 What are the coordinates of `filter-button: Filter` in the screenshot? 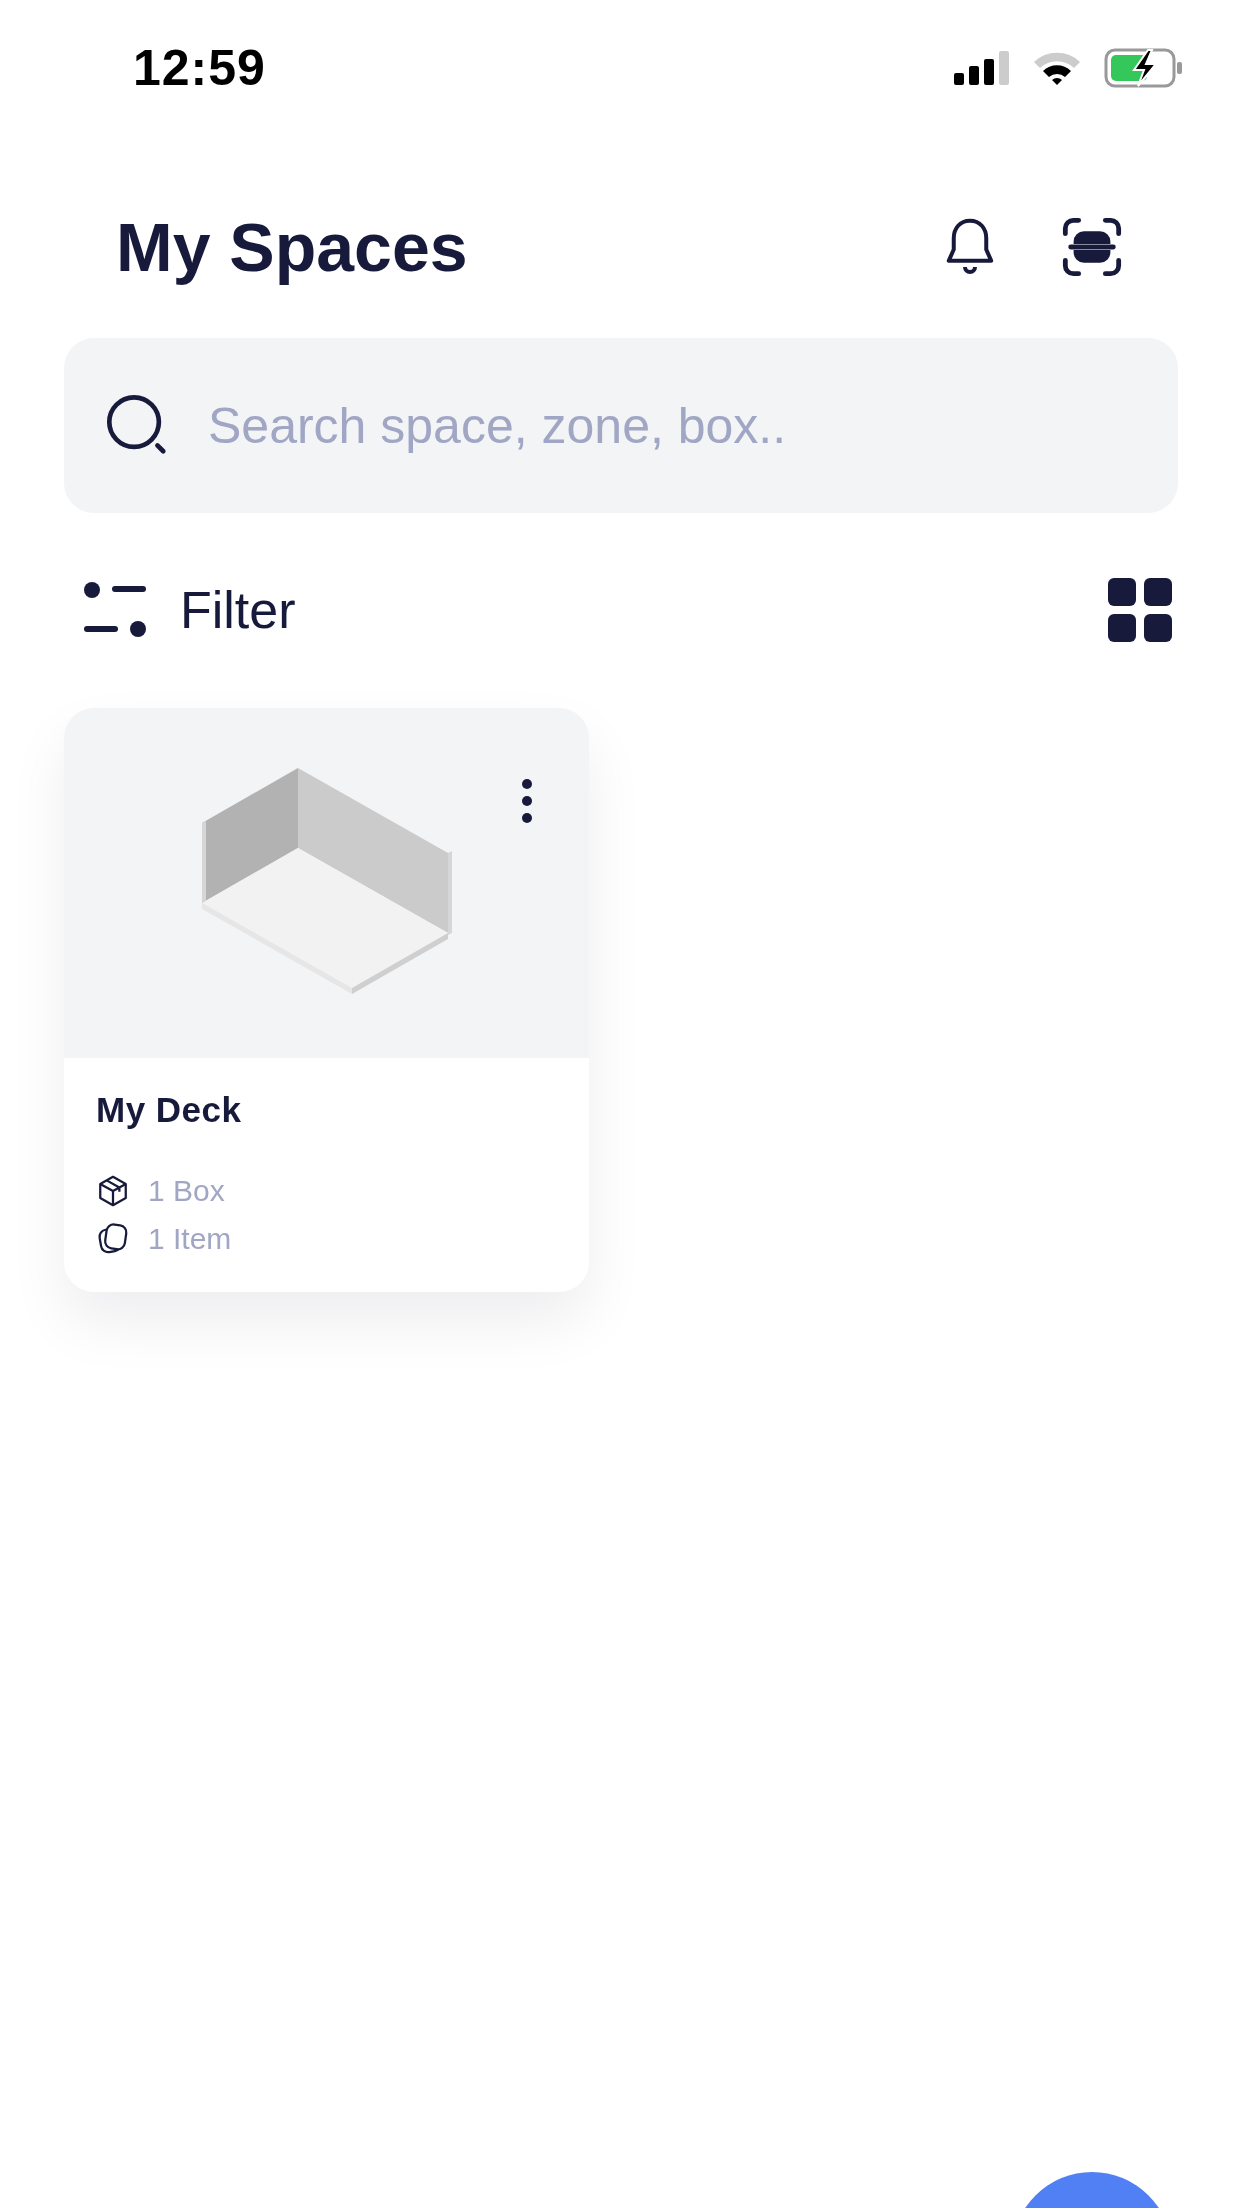 It's located at (190, 610).